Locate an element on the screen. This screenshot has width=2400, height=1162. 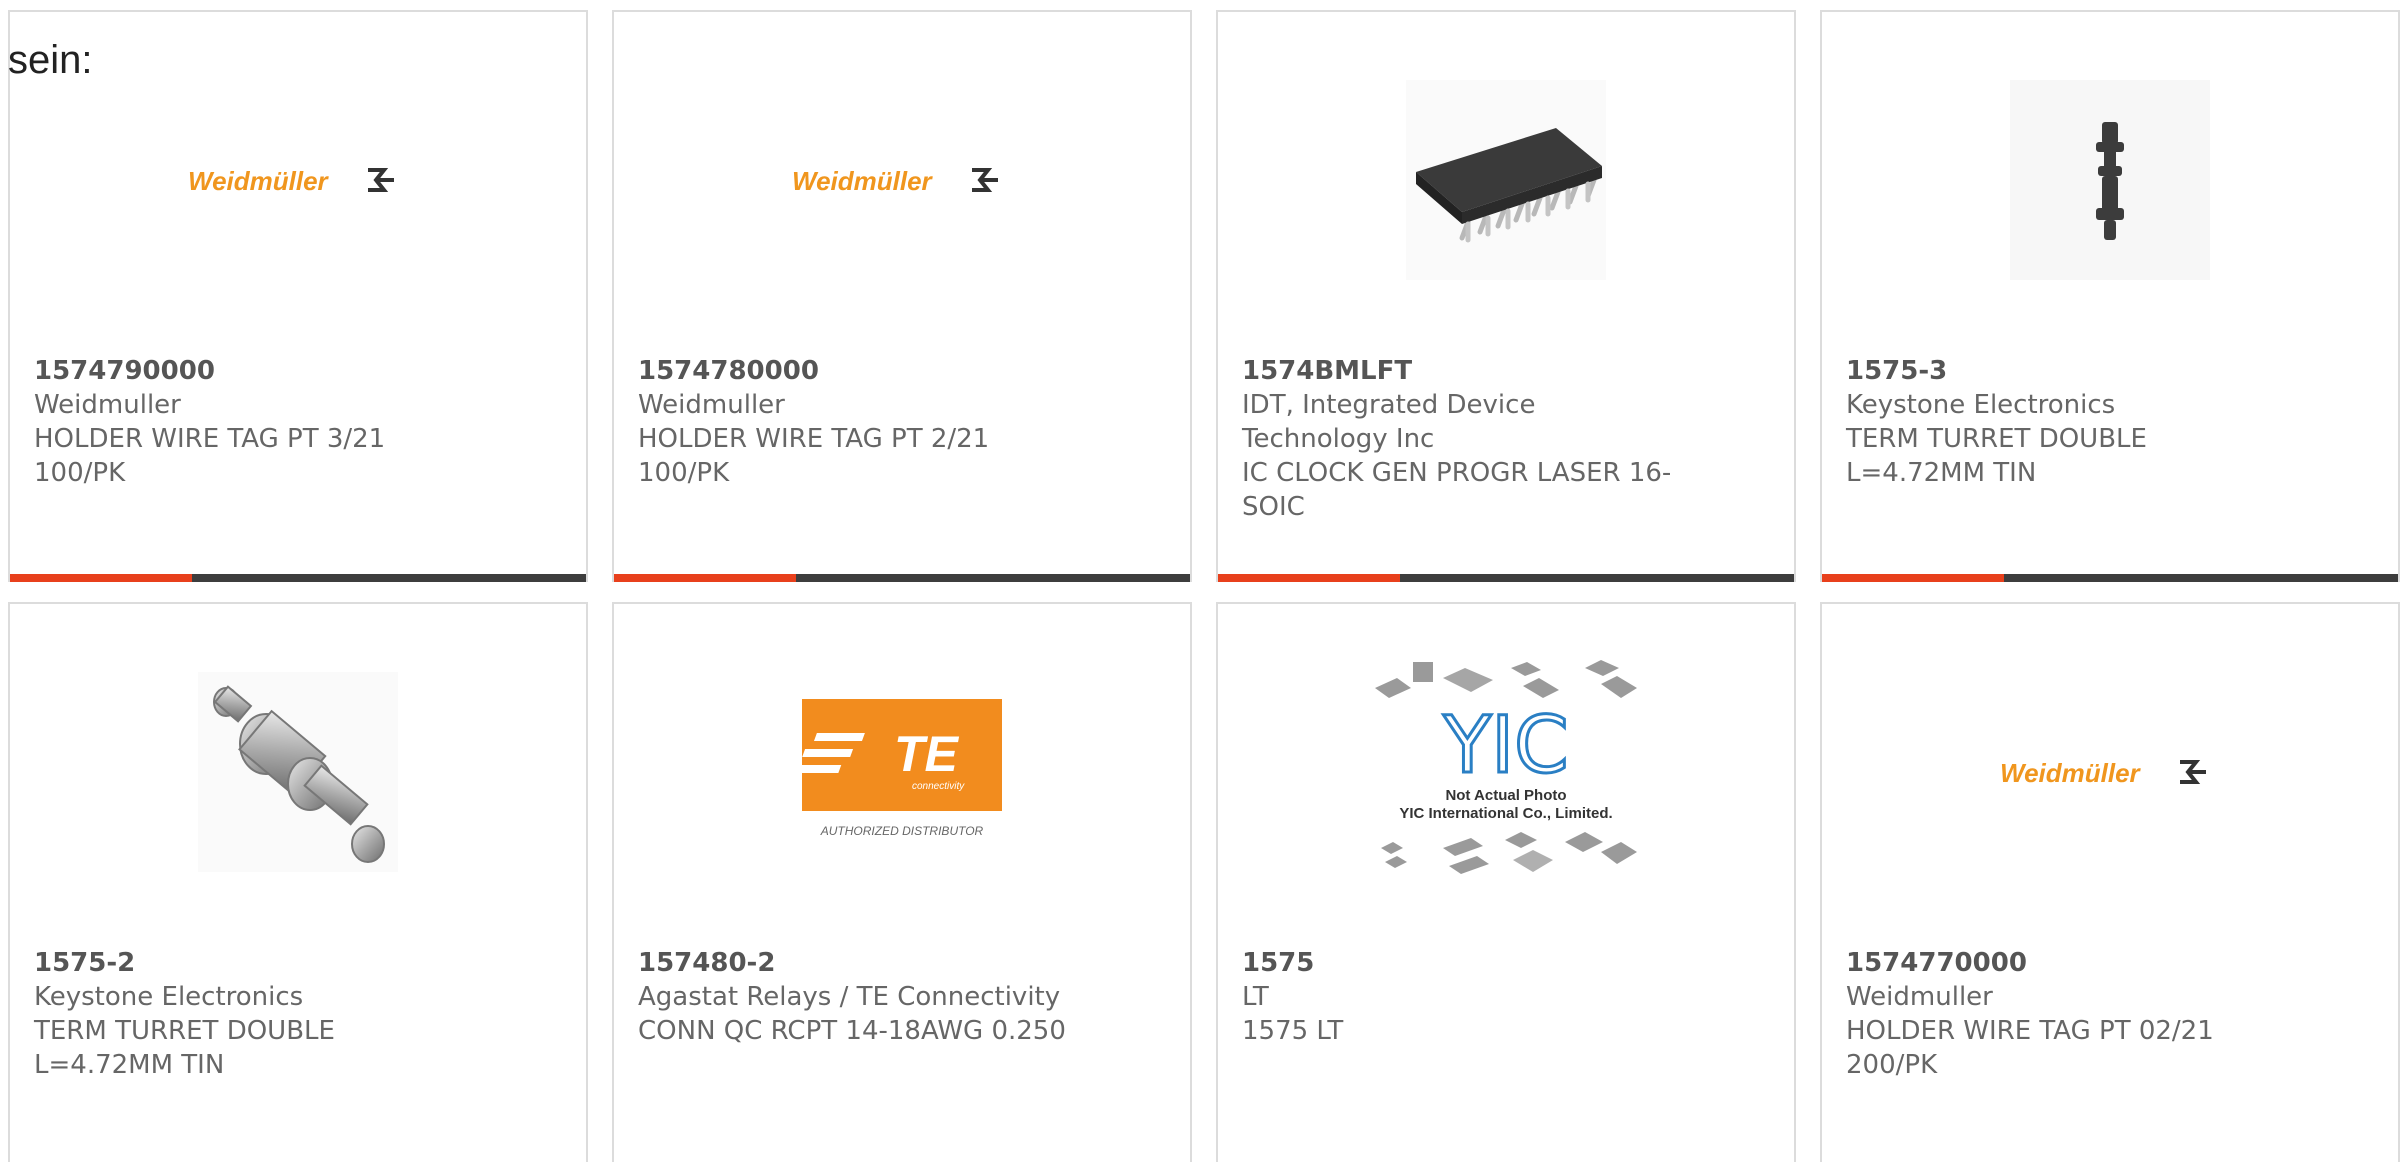
description: 1575 LT is located at coordinates (1293, 1031).